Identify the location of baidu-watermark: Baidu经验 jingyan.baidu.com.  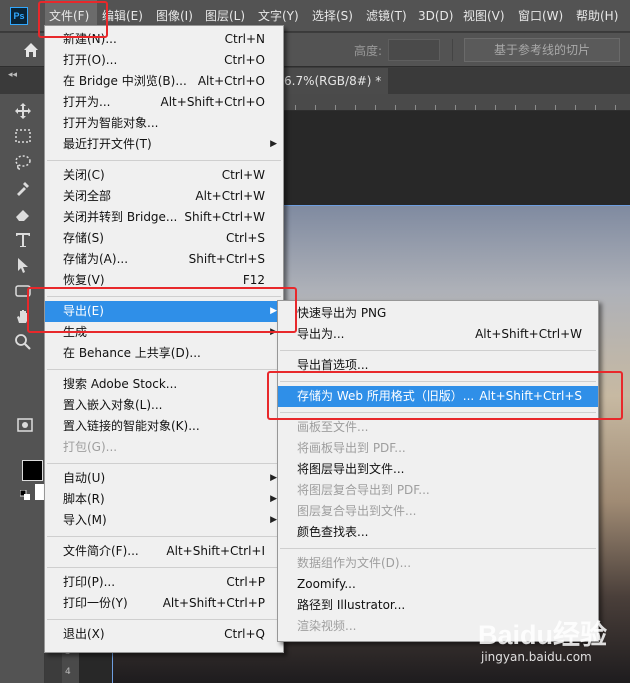
(552, 643).